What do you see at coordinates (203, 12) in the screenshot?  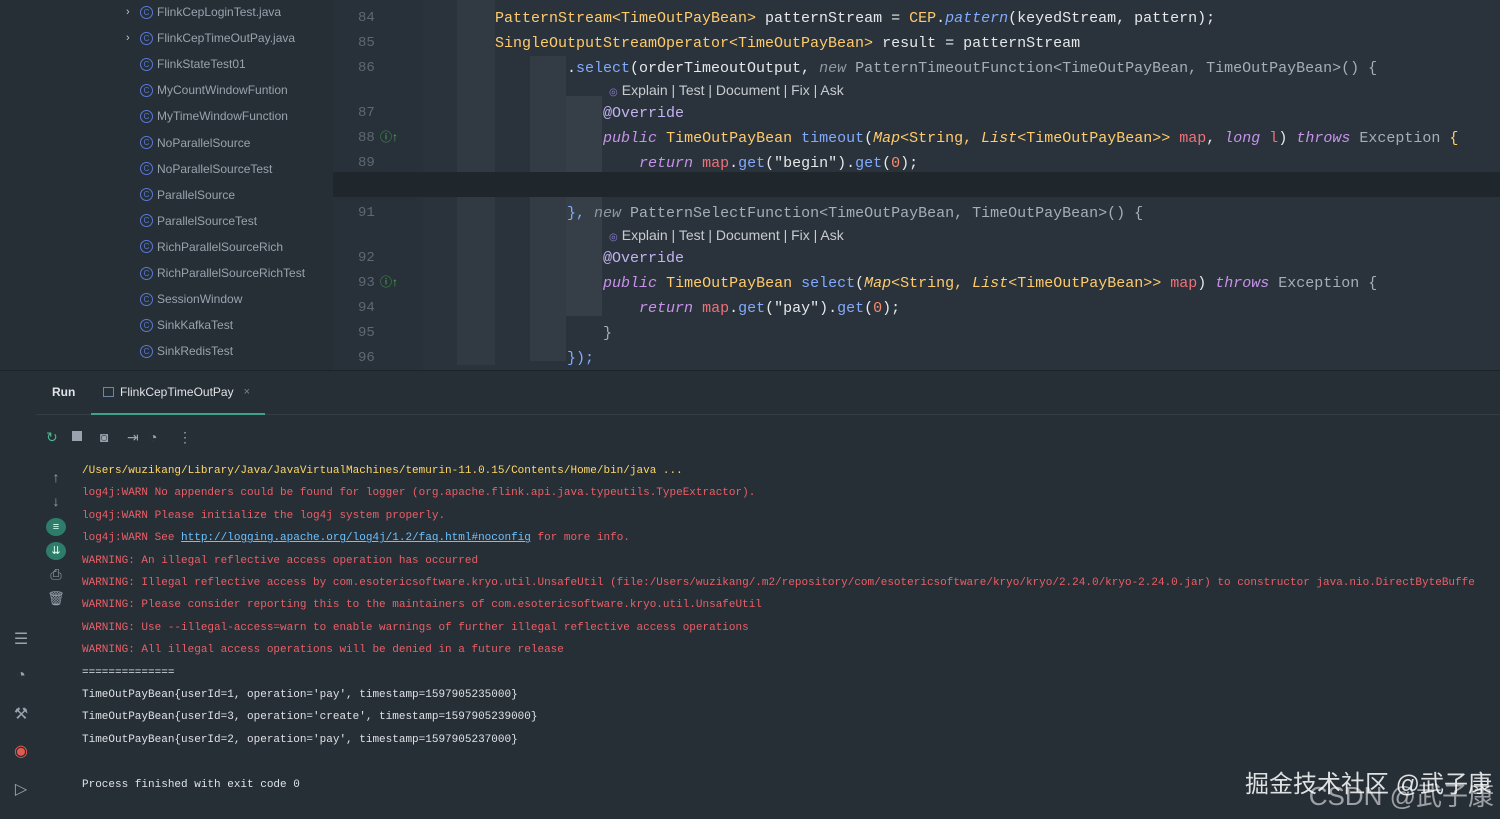 I see `tree-item: › C FlinkCepLoginTest.java` at bounding box center [203, 12].